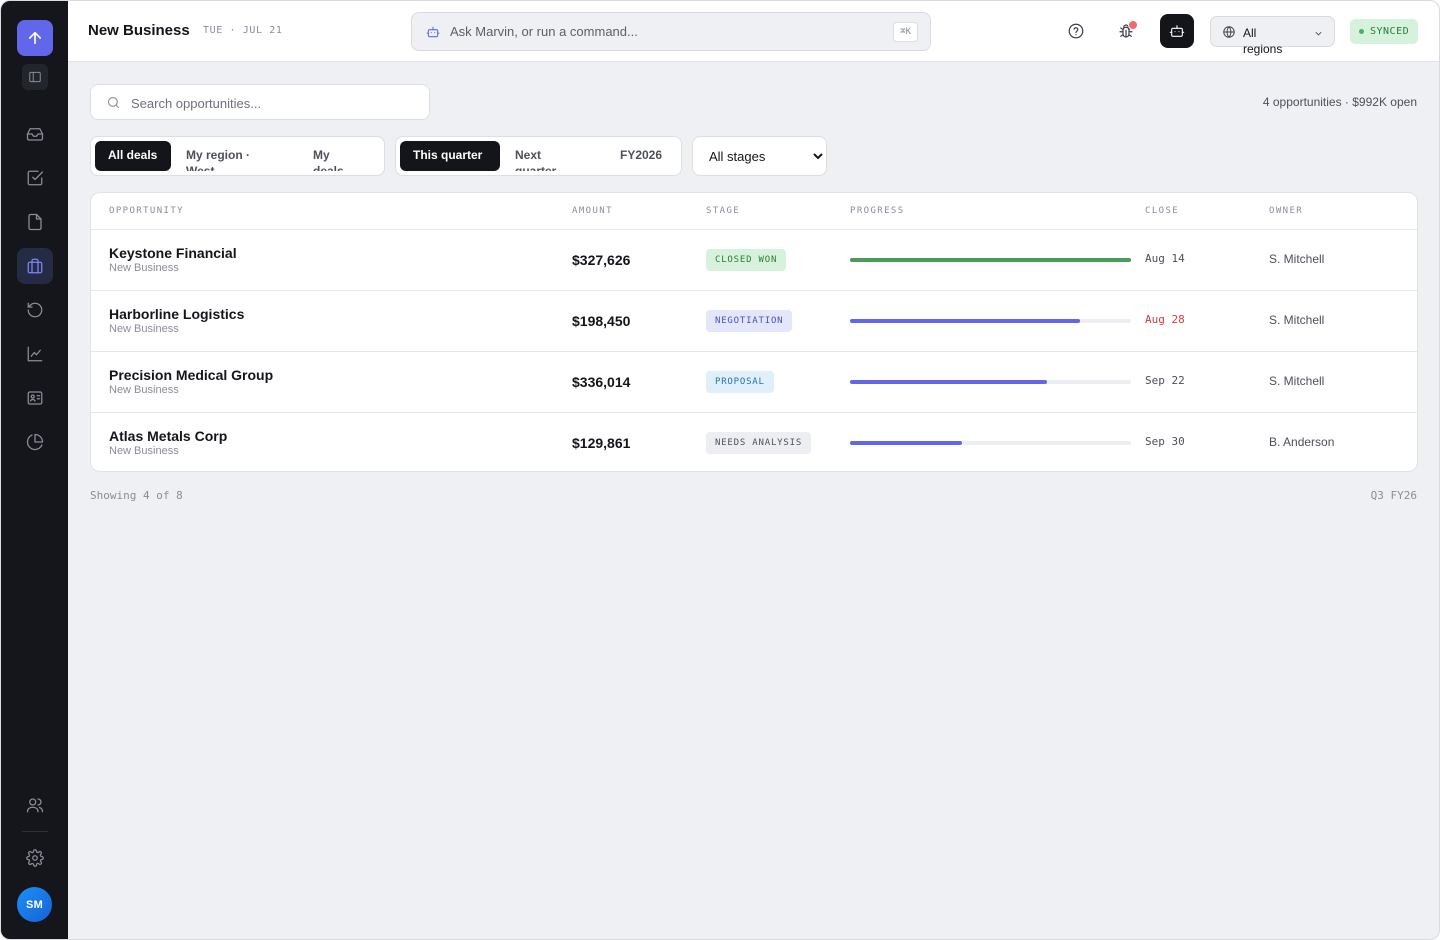  I want to click on logo-arrow-up-icon, so click(35, 38).